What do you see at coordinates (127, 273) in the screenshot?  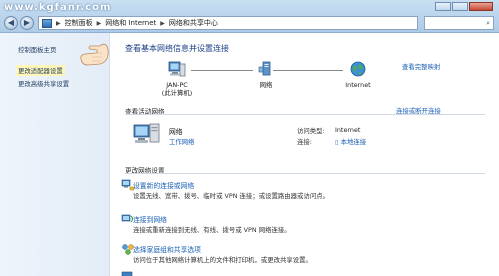 I see `troubleshoot-icon` at bounding box center [127, 273].